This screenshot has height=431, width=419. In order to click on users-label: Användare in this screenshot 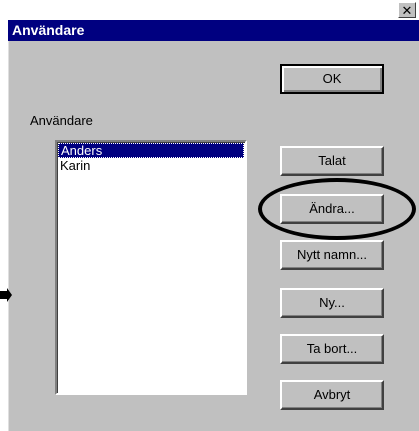, I will do `click(61, 120)`.